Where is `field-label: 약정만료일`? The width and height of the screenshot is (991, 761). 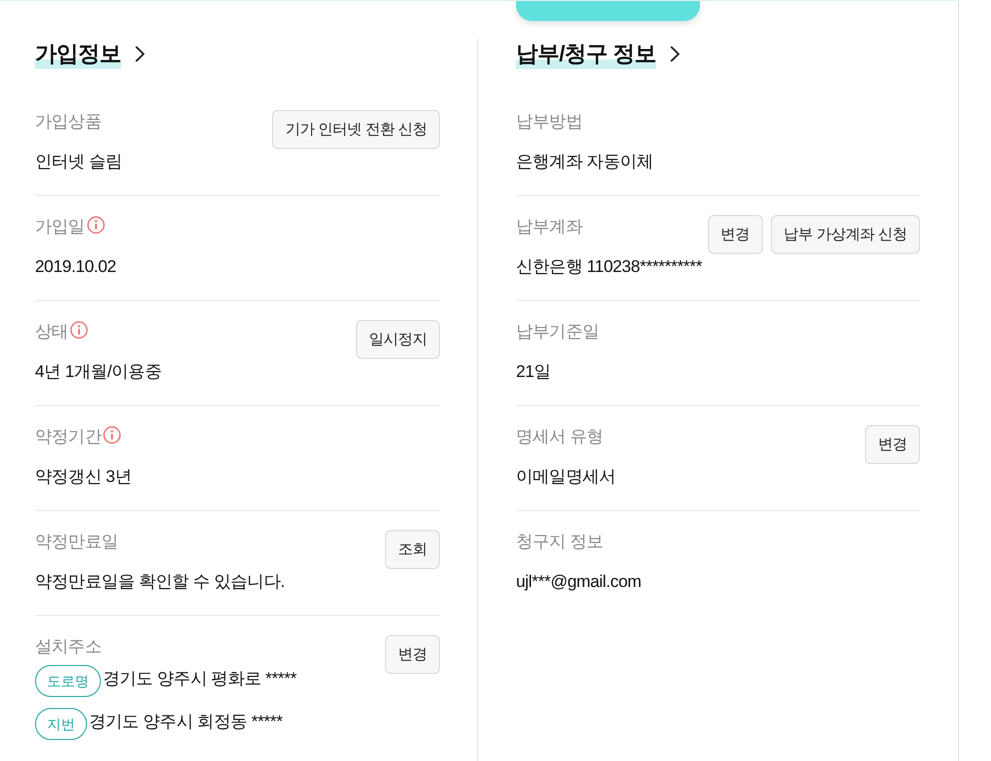 field-label: 약정만료일 is located at coordinates (76, 542).